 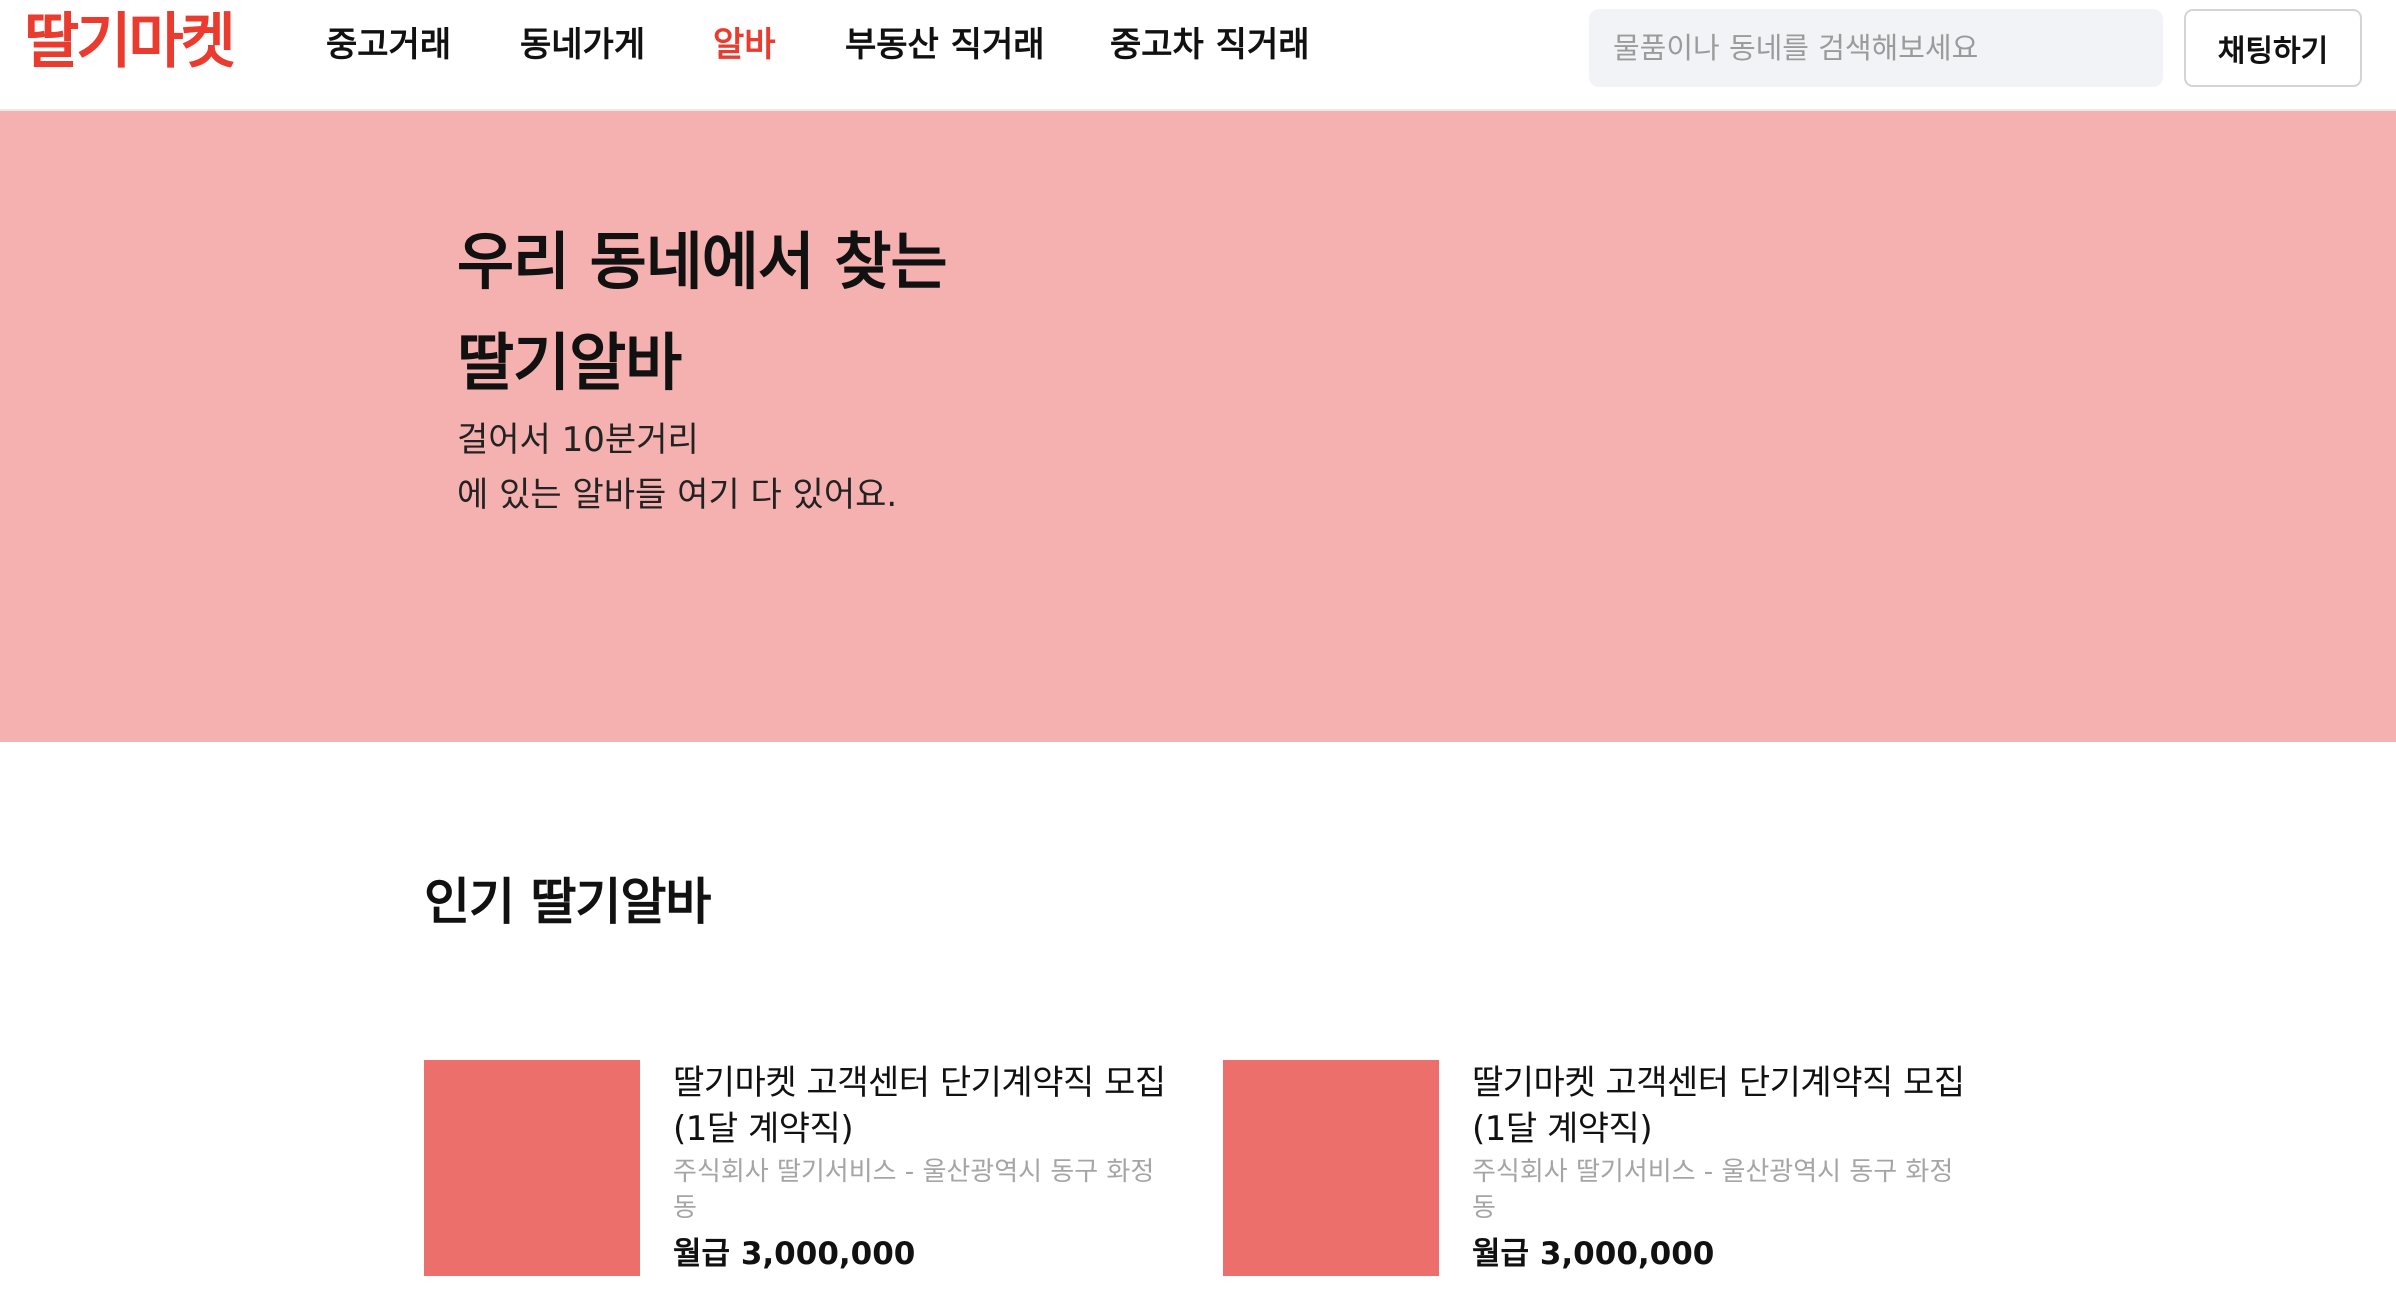 What do you see at coordinates (569, 362) in the screenshot?
I see `hero-title-line2: 딸기알바` at bounding box center [569, 362].